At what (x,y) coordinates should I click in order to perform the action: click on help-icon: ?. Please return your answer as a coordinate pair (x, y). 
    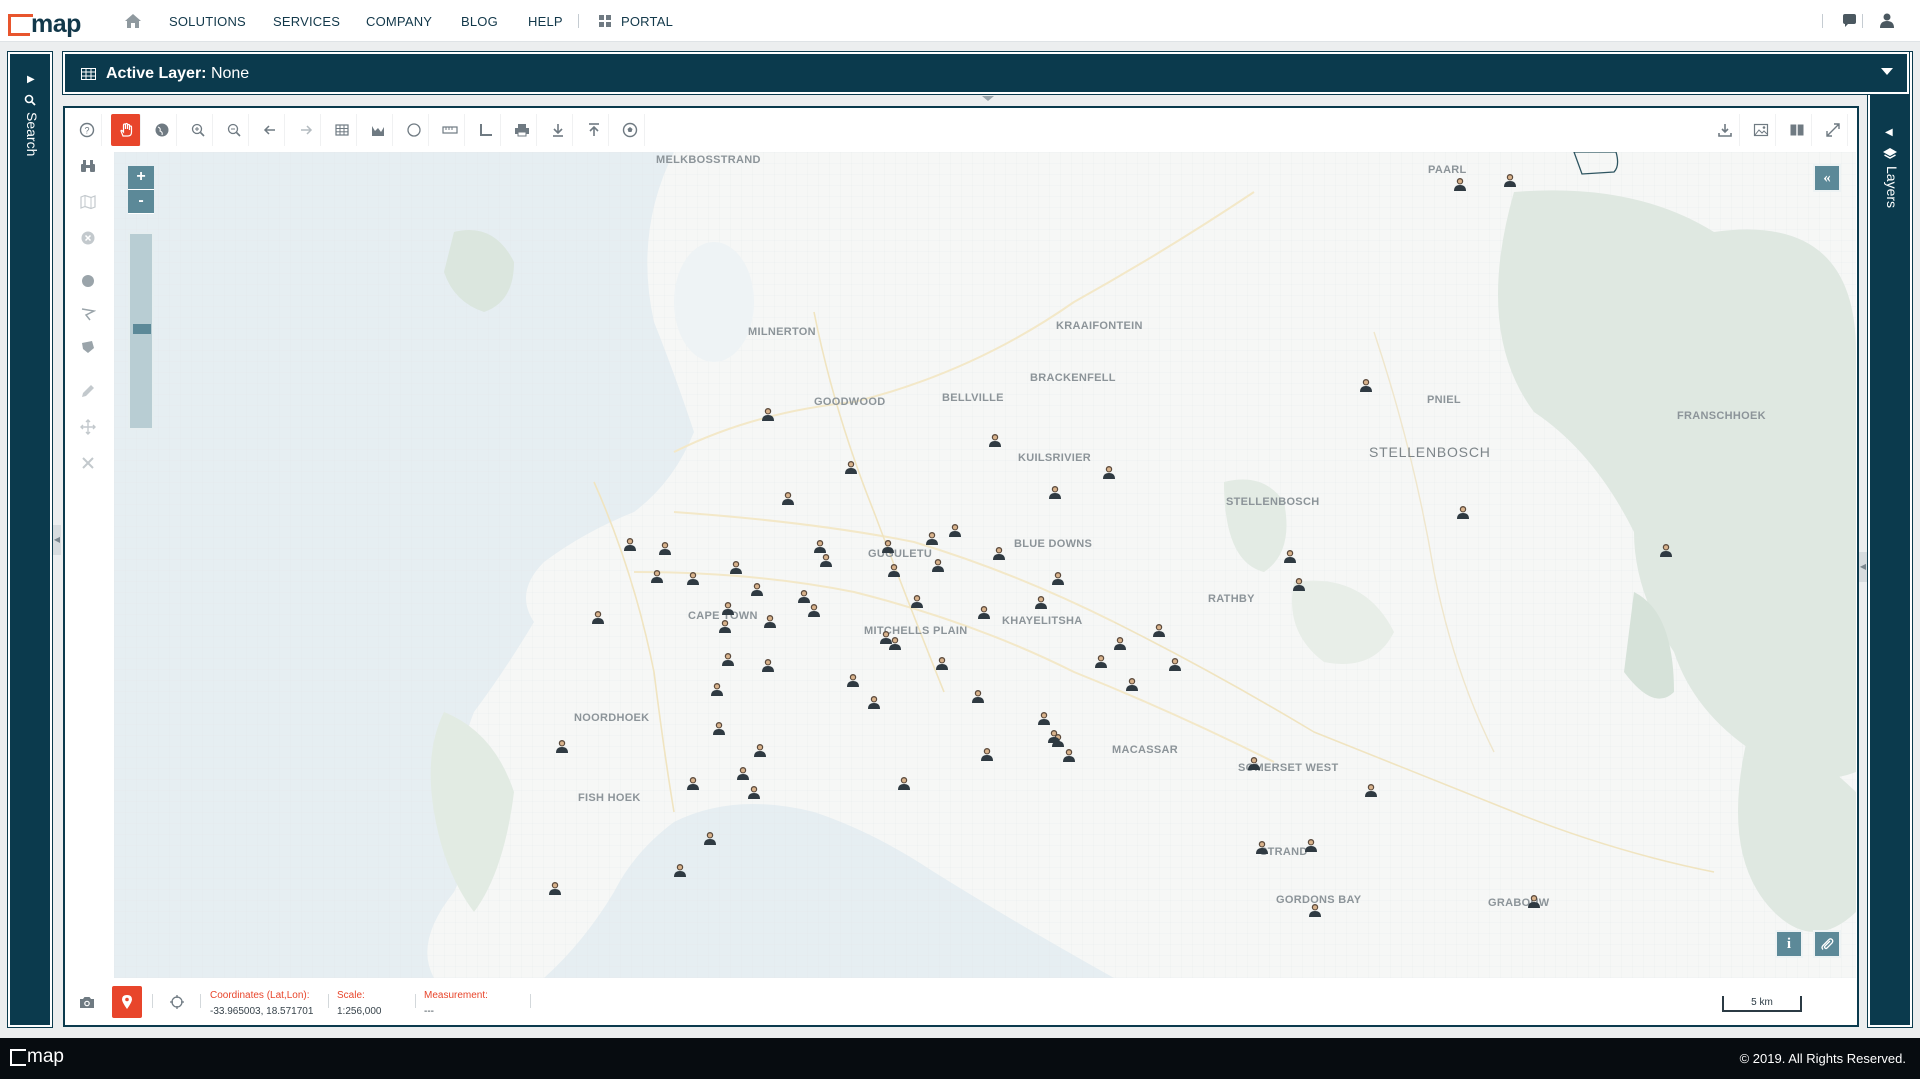
    Looking at the image, I should click on (87, 130).